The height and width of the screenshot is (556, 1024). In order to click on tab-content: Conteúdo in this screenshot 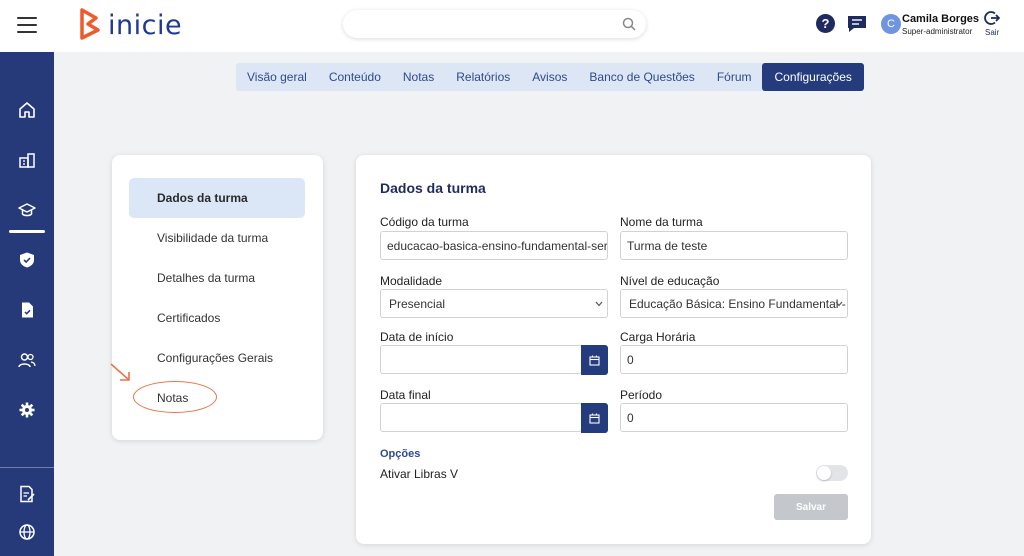, I will do `click(355, 77)`.